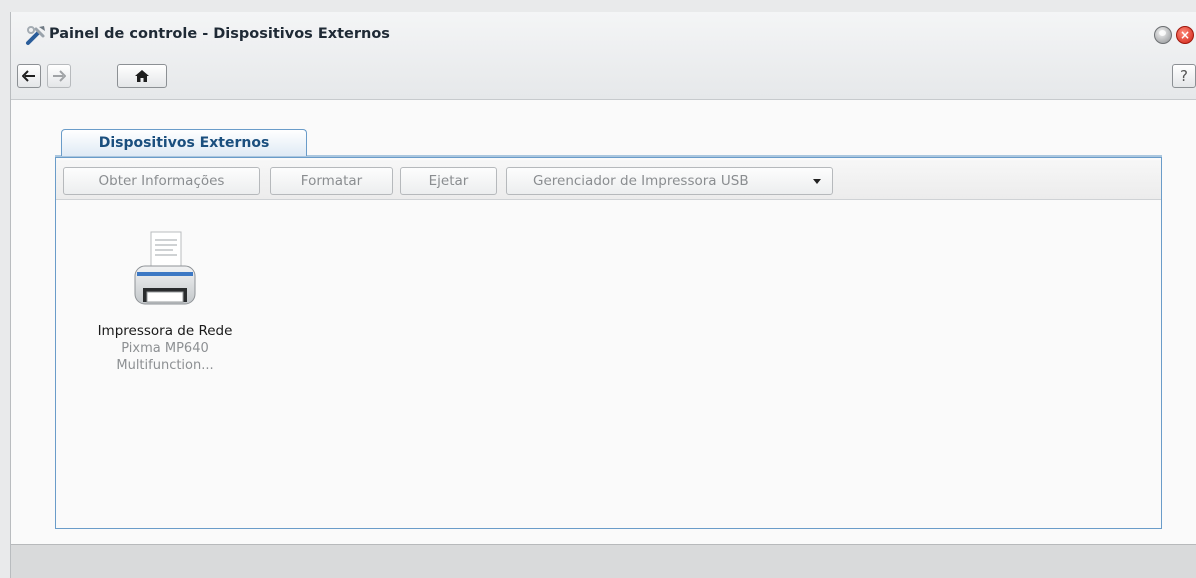  I want to click on home-icon, so click(142, 76).